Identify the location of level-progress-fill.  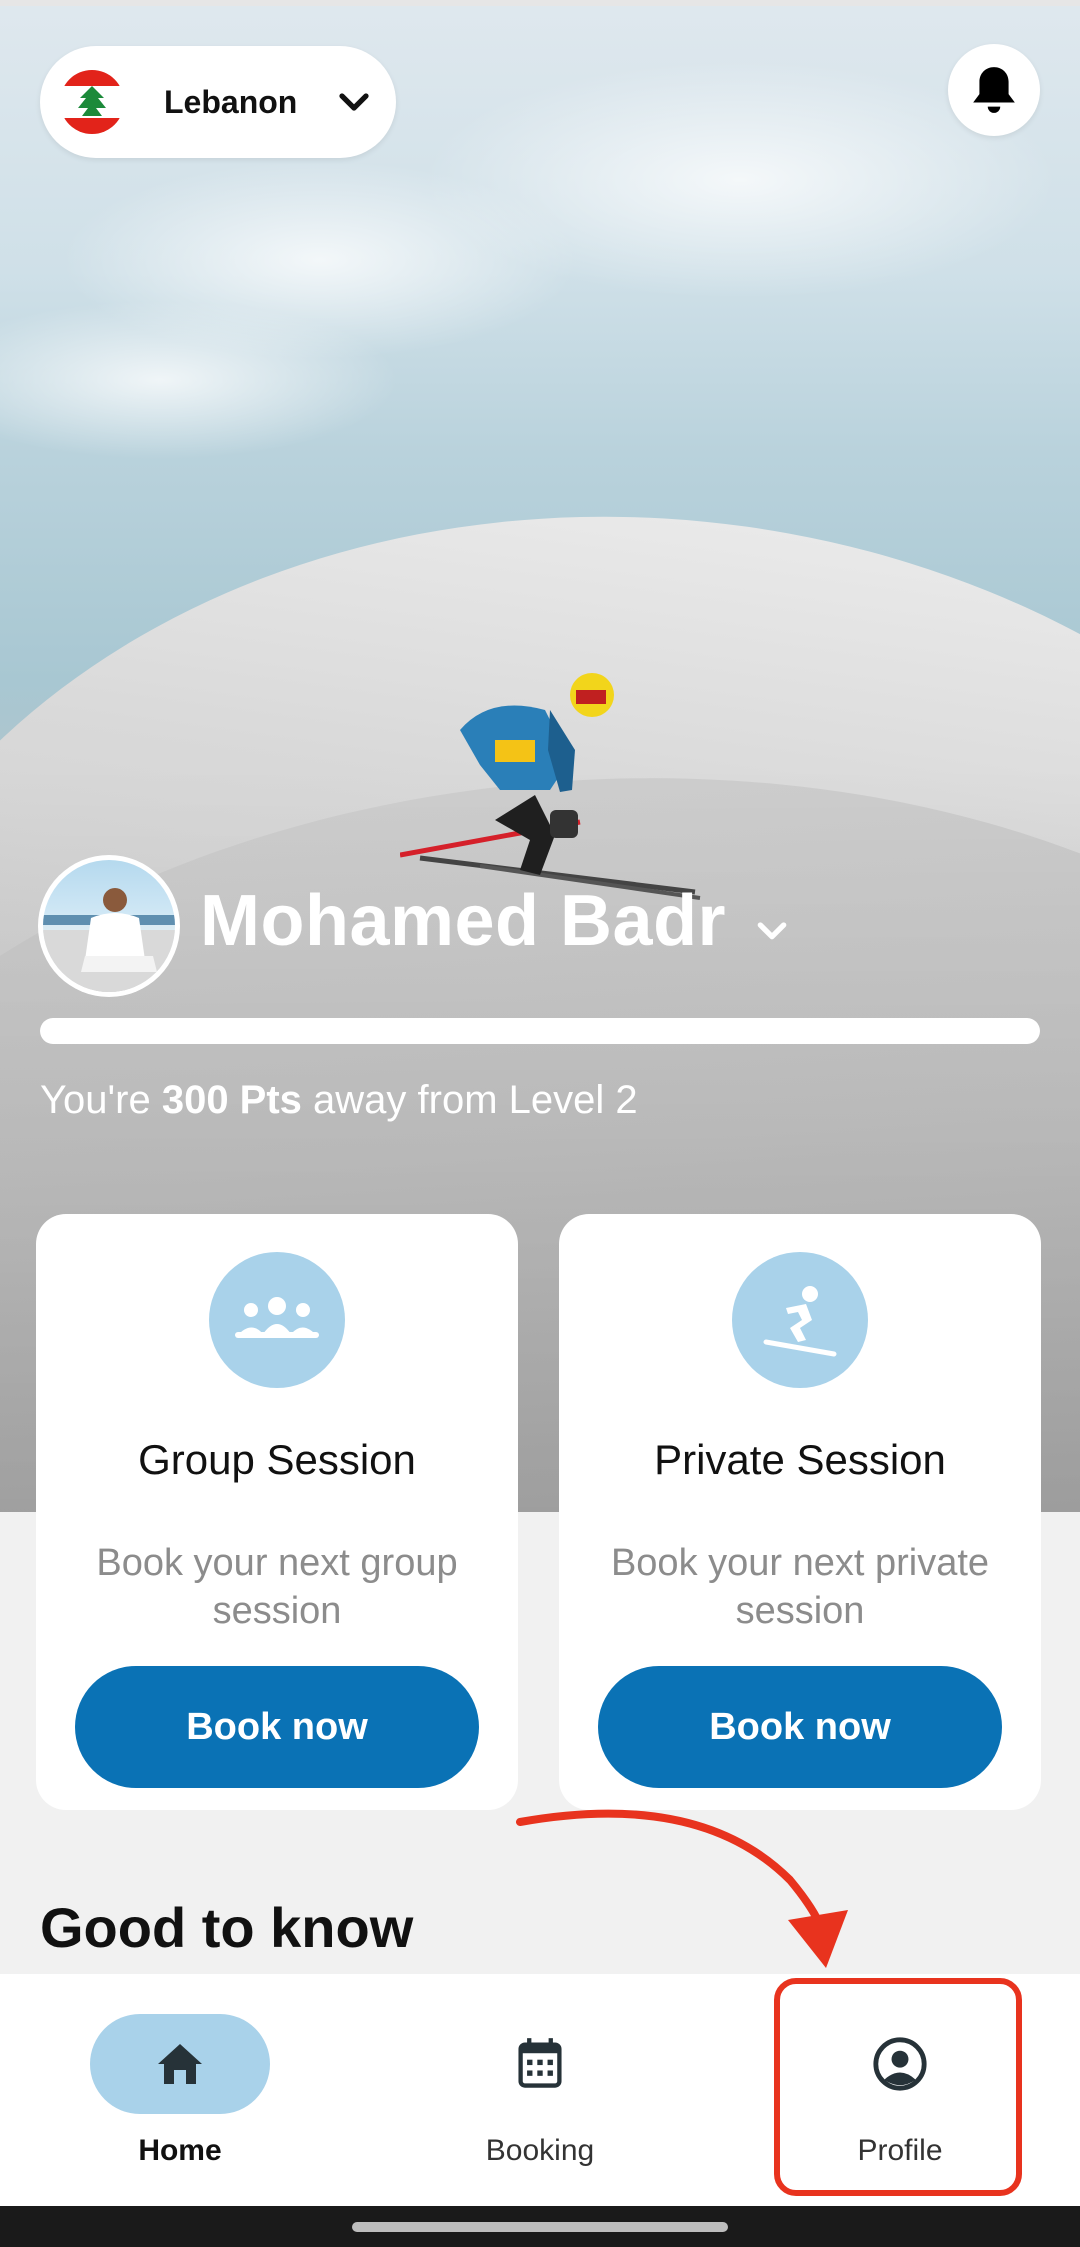
(540, 1031).